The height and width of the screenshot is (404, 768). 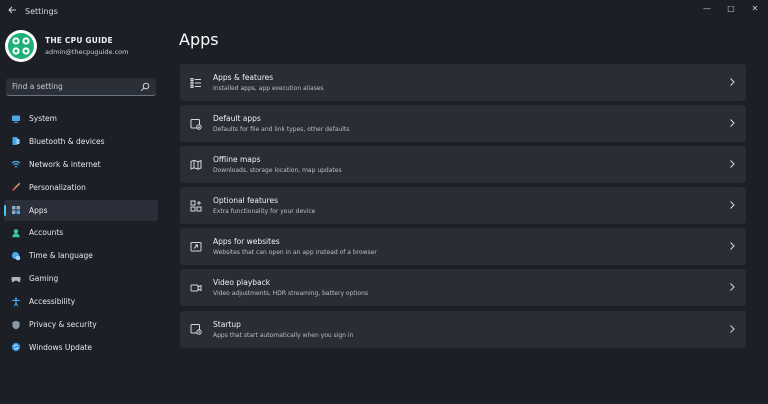 What do you see at coordinates (16, 233) in the screenshot?
I see `account-icon` at bounding box center [16, 233].